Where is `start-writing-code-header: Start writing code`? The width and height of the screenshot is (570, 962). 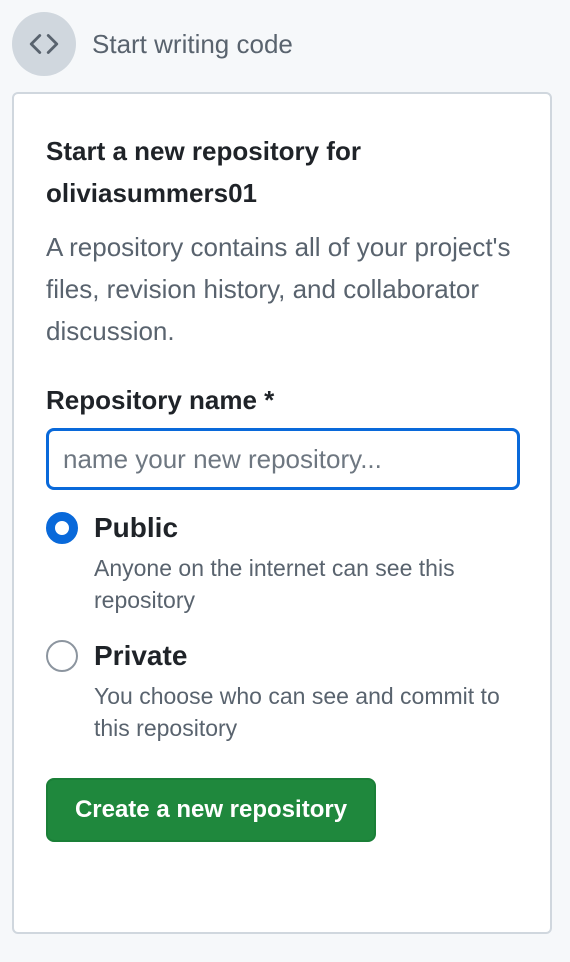 start-writing-code-header: Start writing code is located at coordinates (152, 44).